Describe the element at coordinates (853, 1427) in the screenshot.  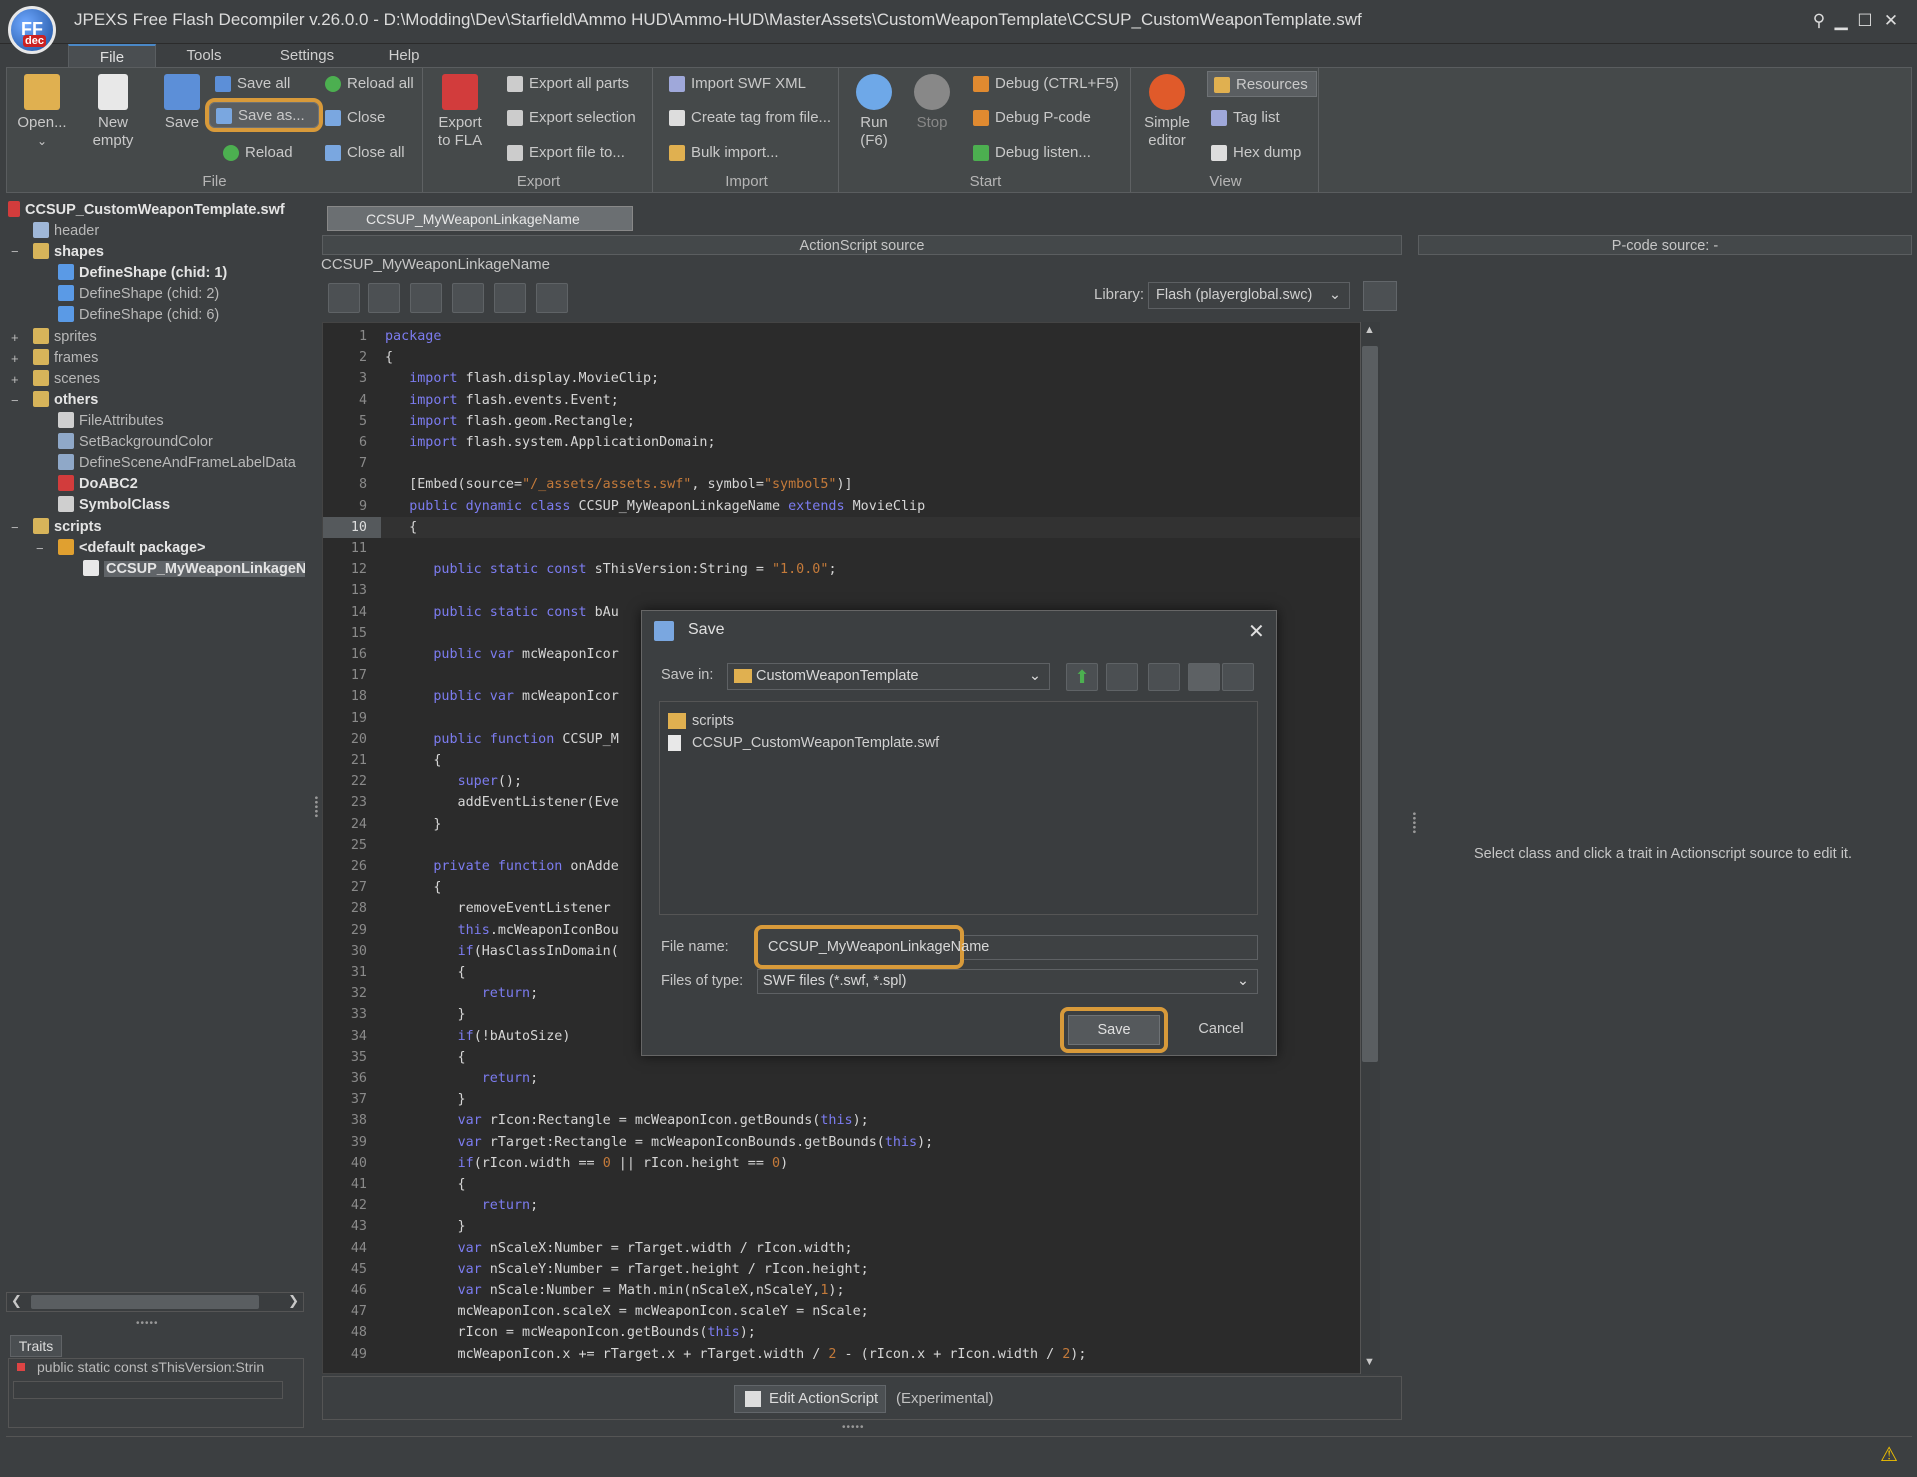
I see `bottom-splitter: •••••` at that location.